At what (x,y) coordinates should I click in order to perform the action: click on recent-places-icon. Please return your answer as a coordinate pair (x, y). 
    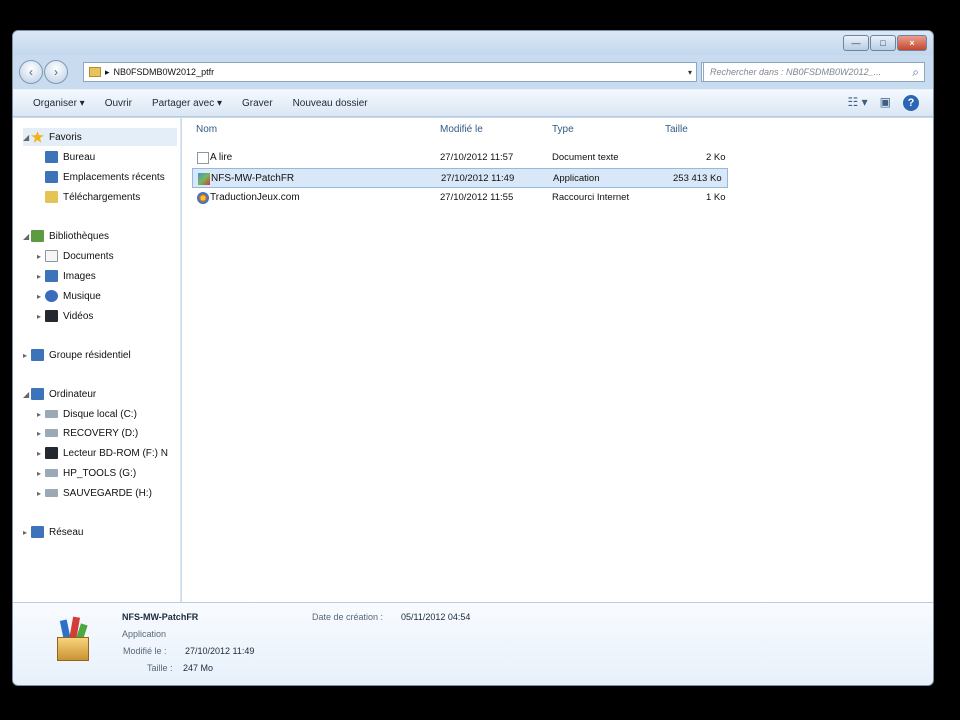
    Looking at the image, I should click on (51, 177).